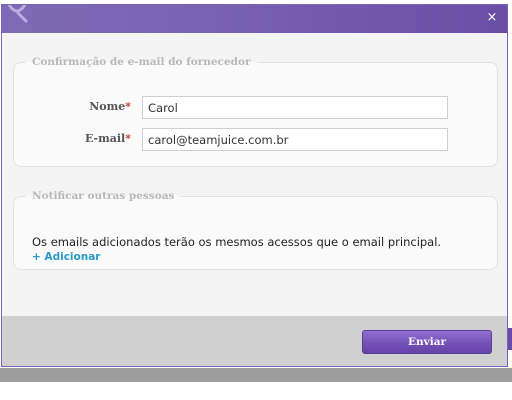 The width and height of the screenshot is (512, 400). What do you see at coordinates (141, 62) in the screenshot?
I see `supplier-group-legend: Confirmação de e-mail do fornecedor` at bounding box center [141, 62].